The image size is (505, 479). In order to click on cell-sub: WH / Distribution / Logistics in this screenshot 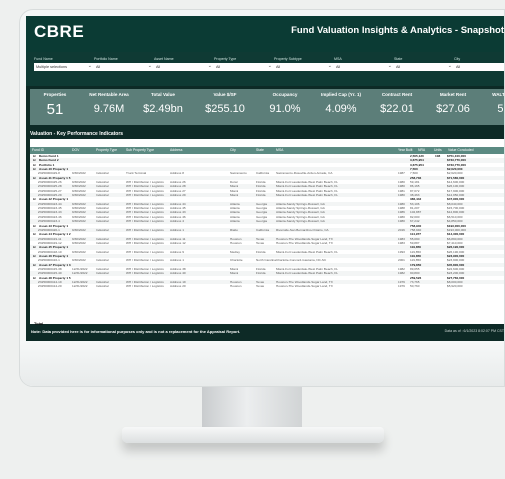, I will do `click(145, 286)`.